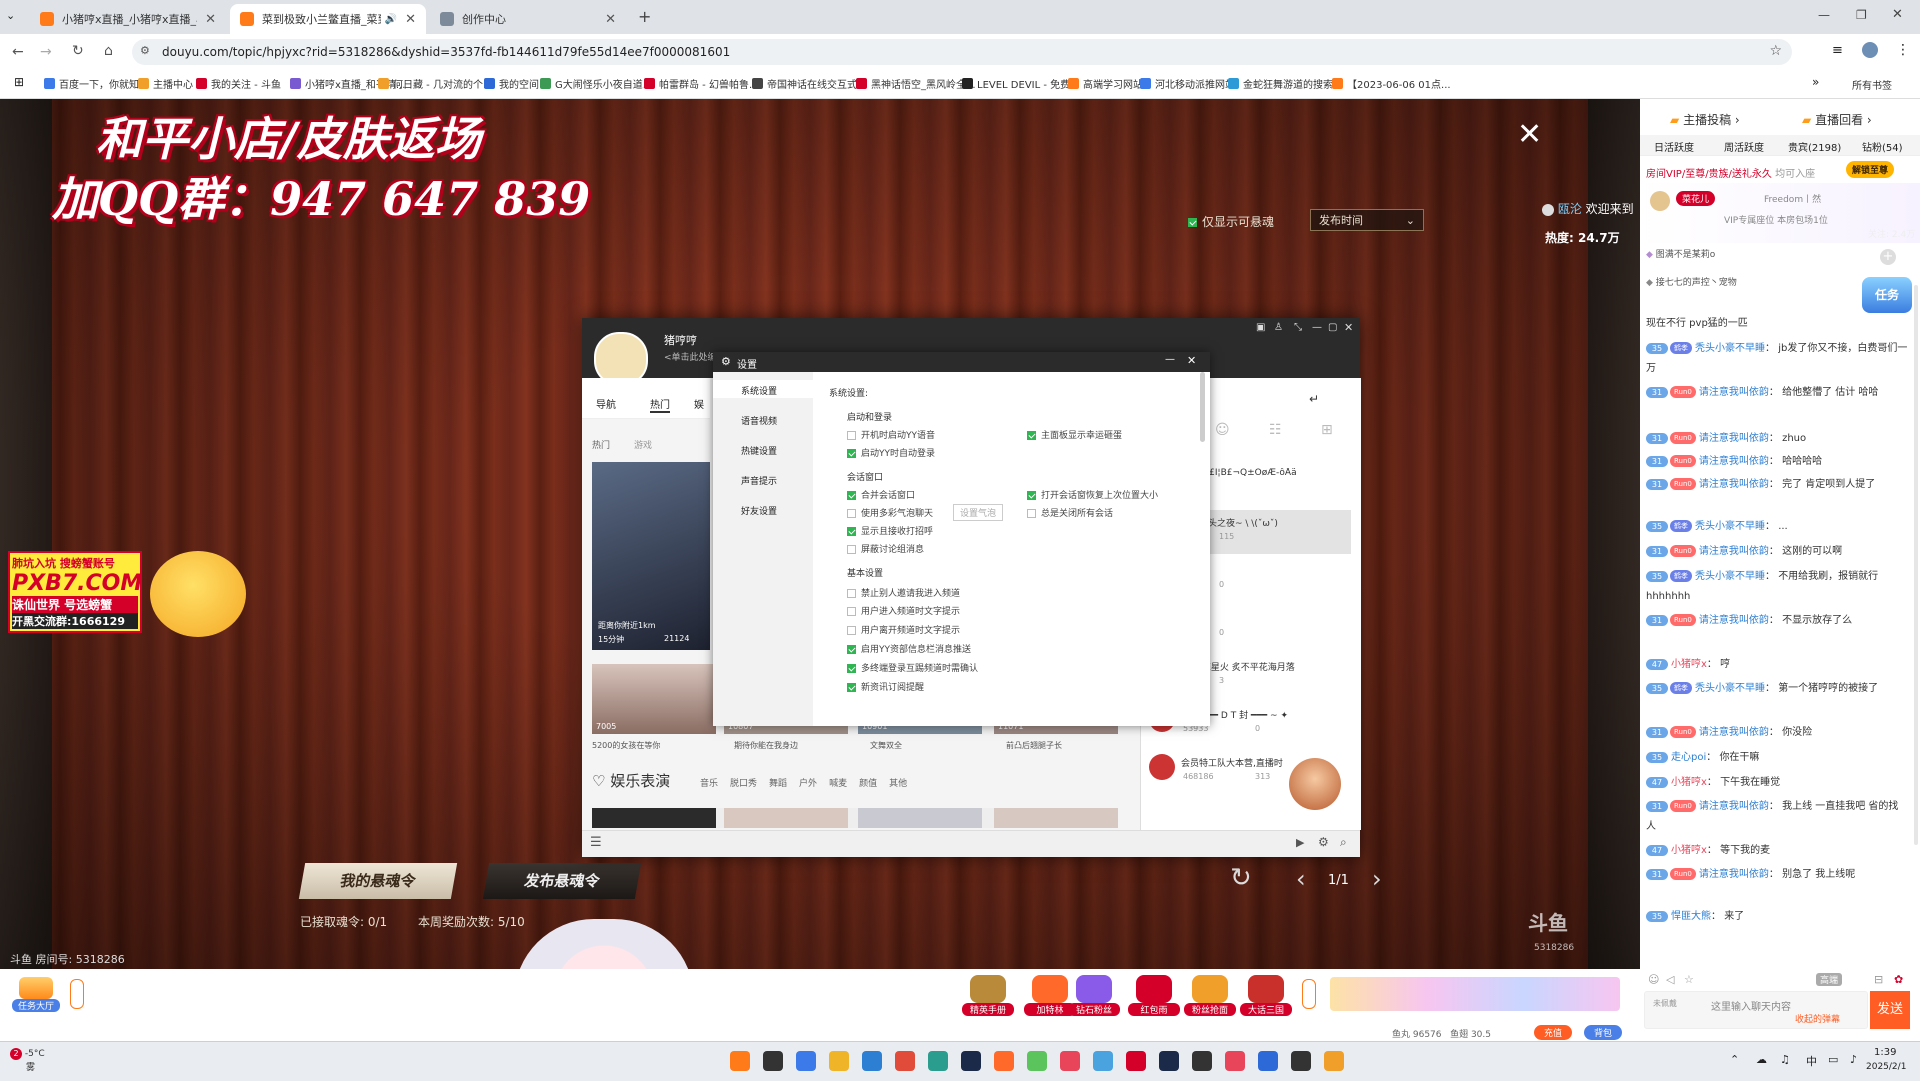 This screenshot has width=1920, height=1081. Describe the element at coordinates (1887, 295) in the screenshot. I see `task-center-icon: 任务` at that location.